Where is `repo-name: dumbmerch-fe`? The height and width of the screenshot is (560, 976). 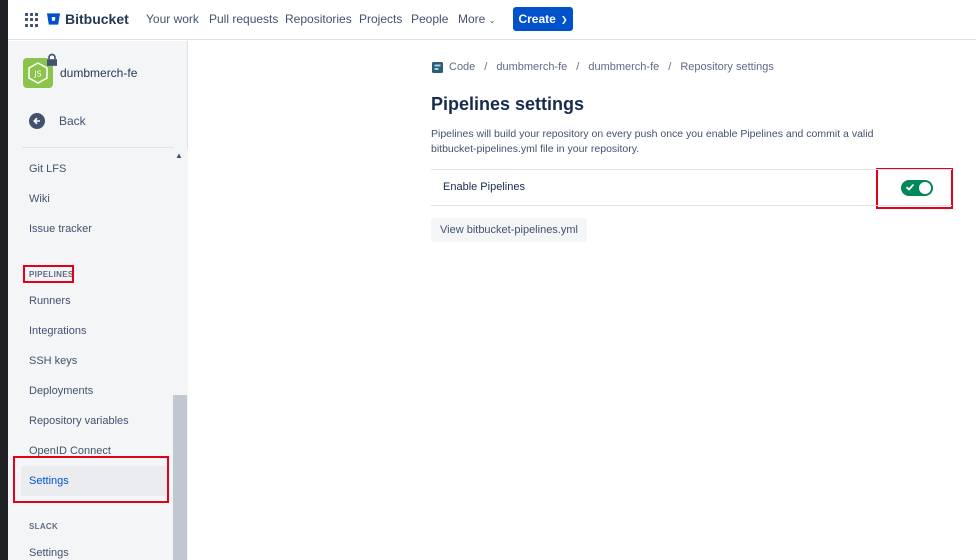
repo-name: dumbmerch-fe is located at coordinates (99, 73).